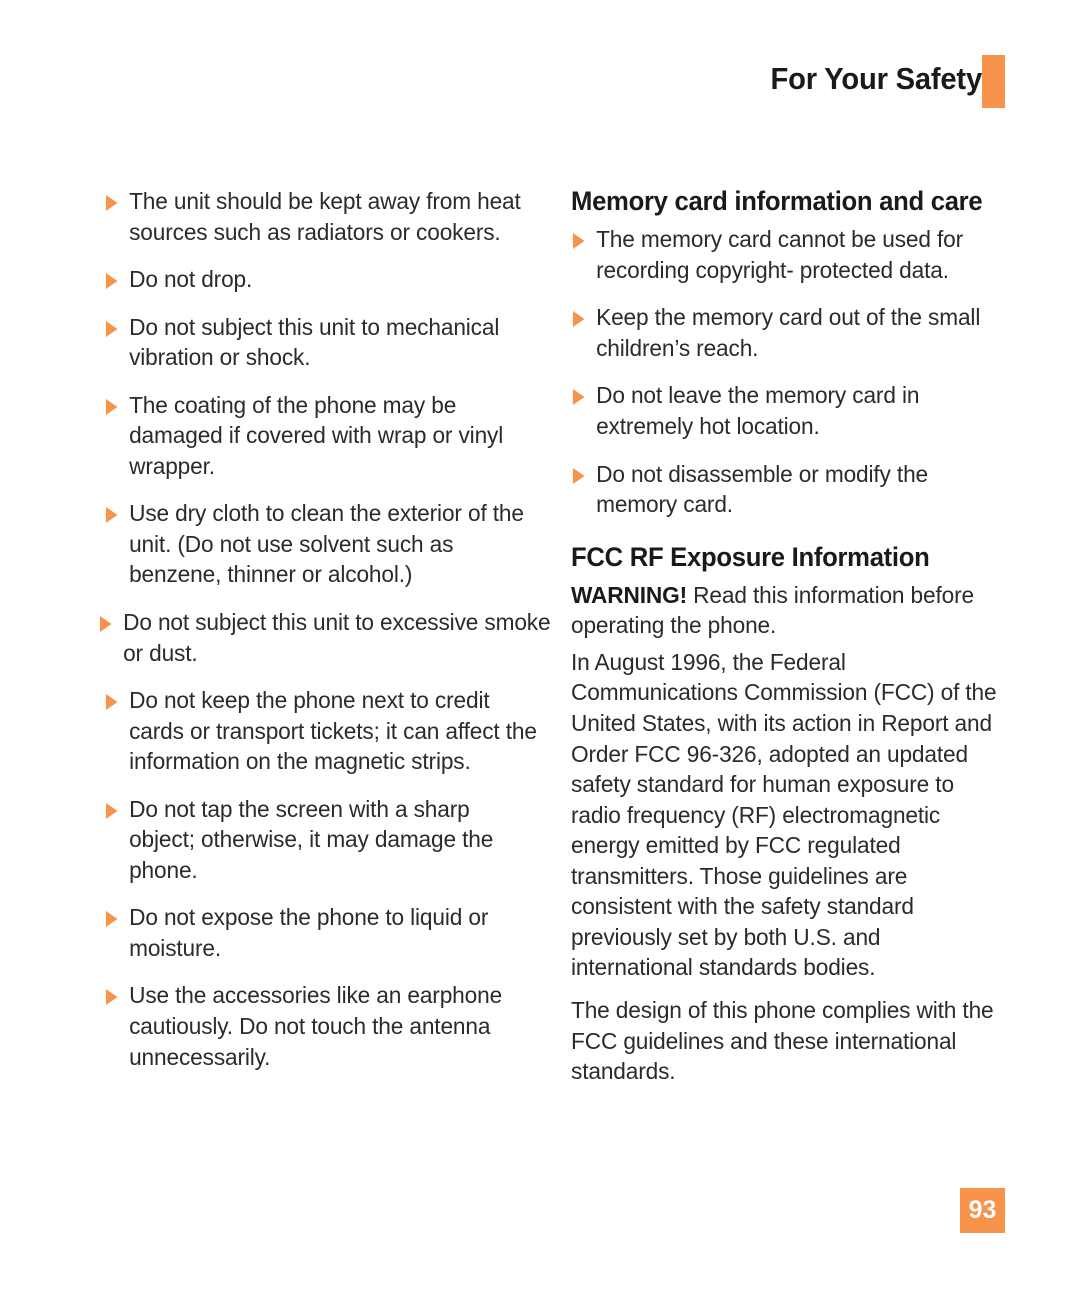  Describe the element at coordinates (993, 81) in the screenshot. I see `header-accent-bar` at that location.